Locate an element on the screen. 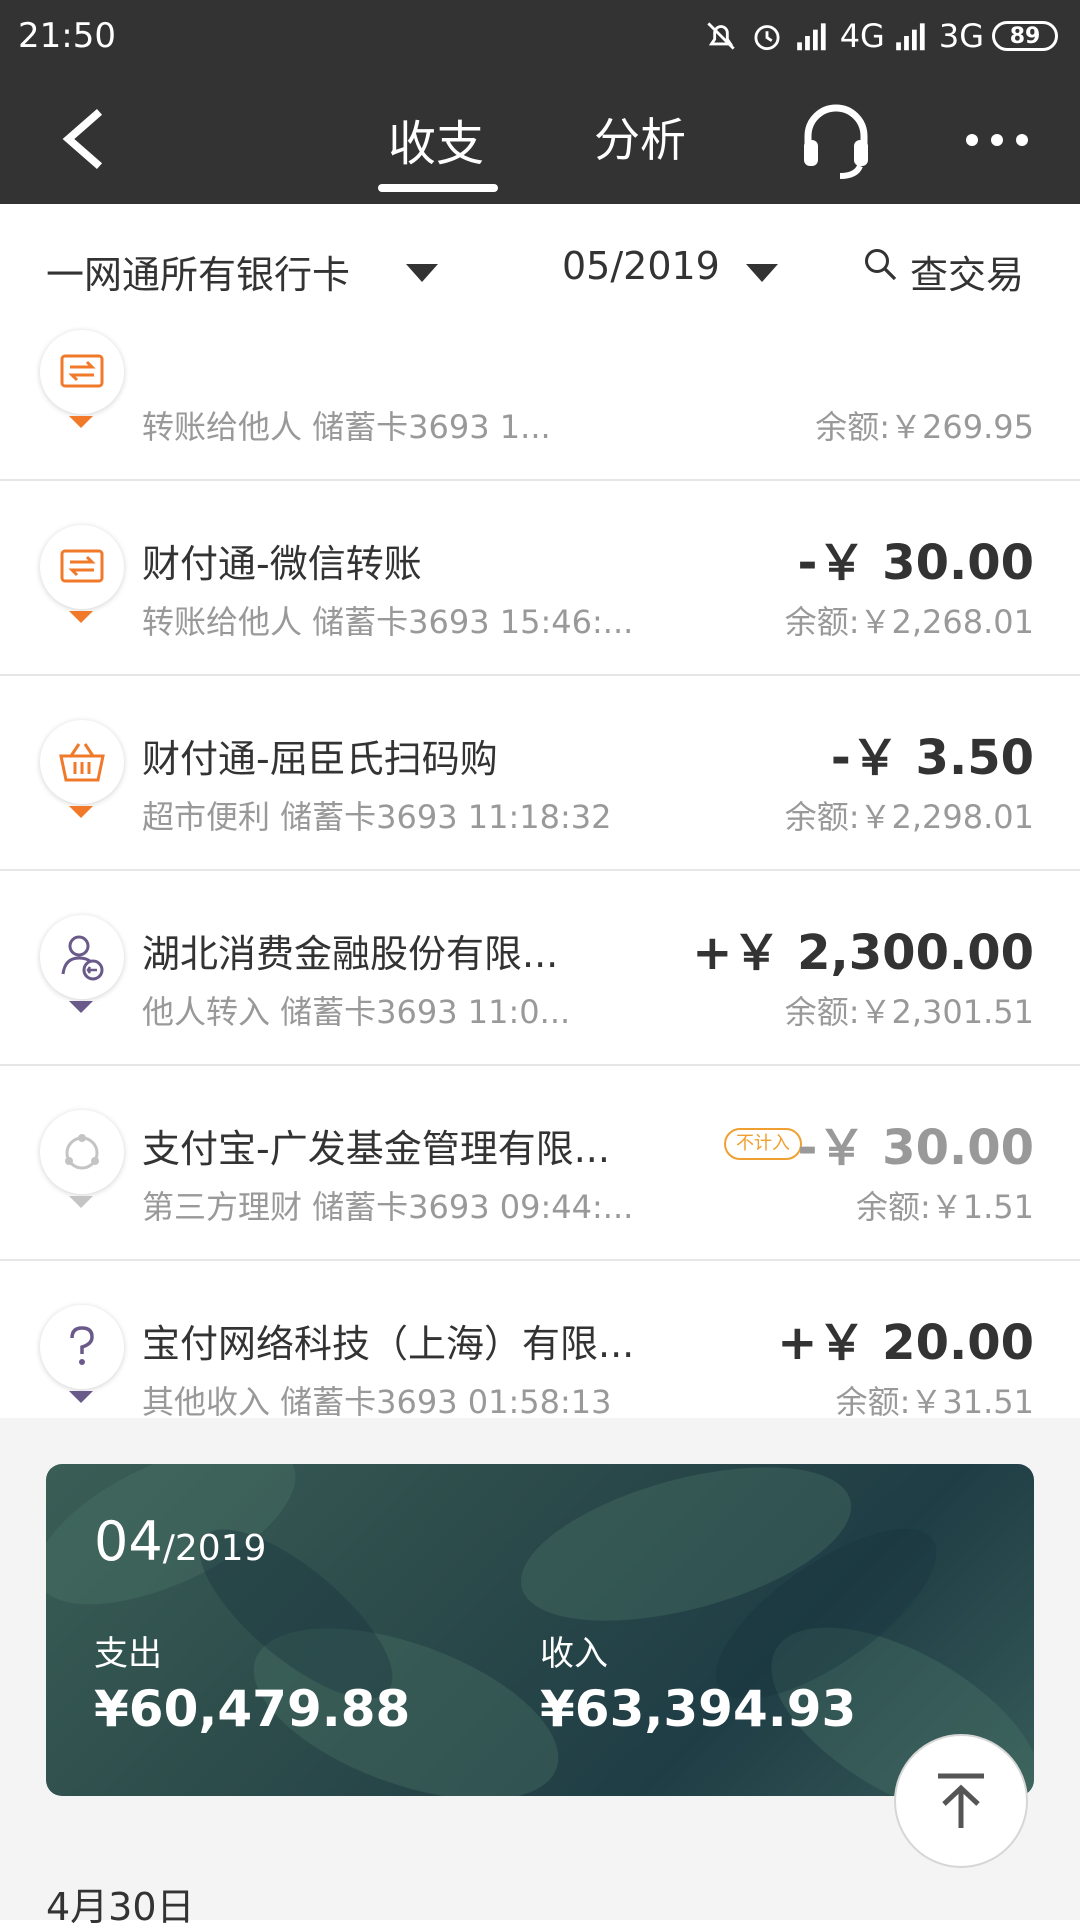 This screenshot has height=1931, width=1080. tx-amount: +￥ 20.00 is located at coordinates (905, 1343).